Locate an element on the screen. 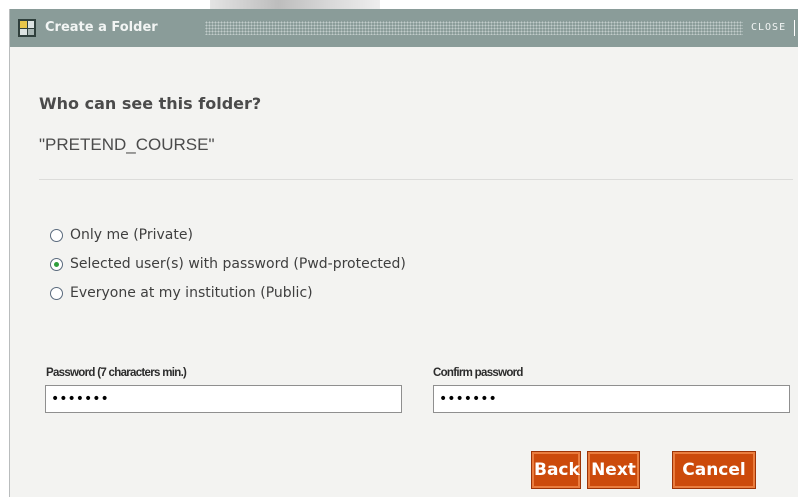  radio-selected-dot is located at coordinates (56, 264).